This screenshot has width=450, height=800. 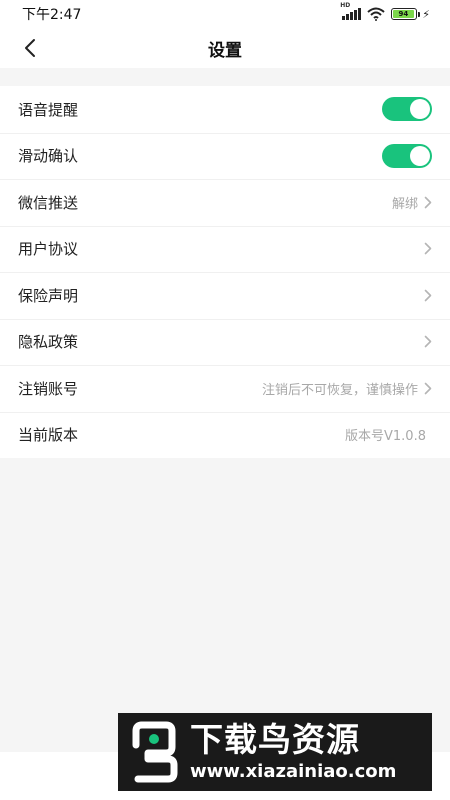 I want to click on status-bar: 下午2:47 HD 94 ⚡, so click(x=225, y=14).